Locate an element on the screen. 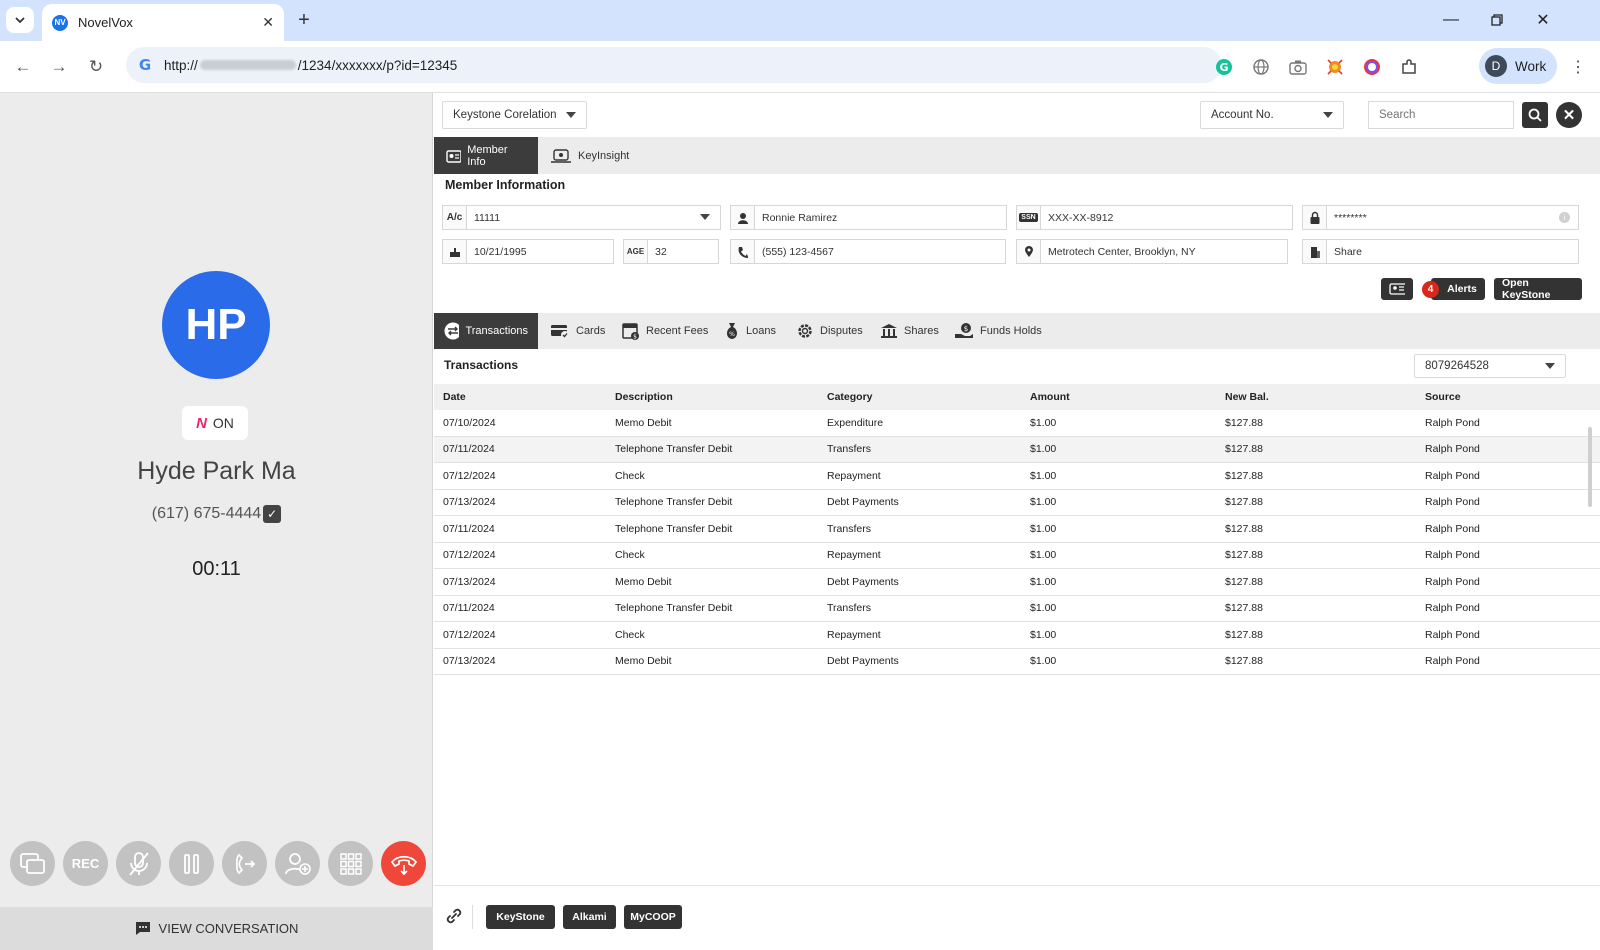 The width and height of the screenshot is (1600, 950). tab-search-button is located at coordinates (20, 20).